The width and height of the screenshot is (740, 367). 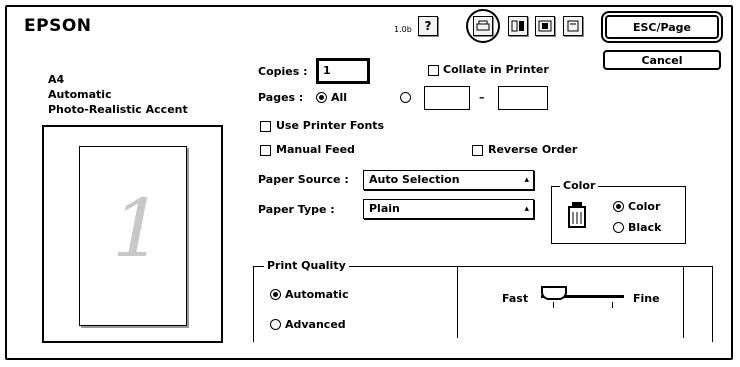 What do you see at coordinates (477, 150) in the screenshot?
I see `reverse-order-checkbox` at bounding box center [477, 150].